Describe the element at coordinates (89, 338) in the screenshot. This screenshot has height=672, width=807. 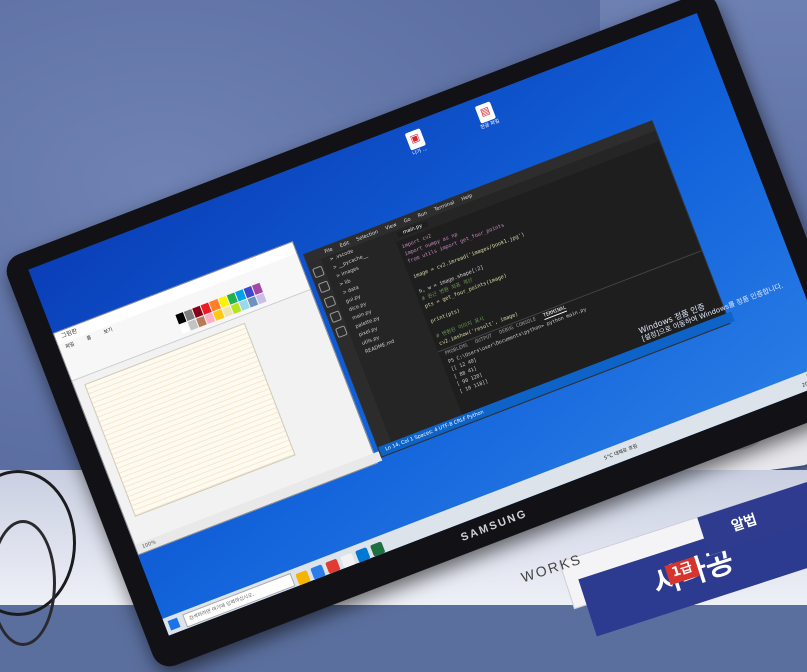
I see `paint-tab-home: 홈` at that location.